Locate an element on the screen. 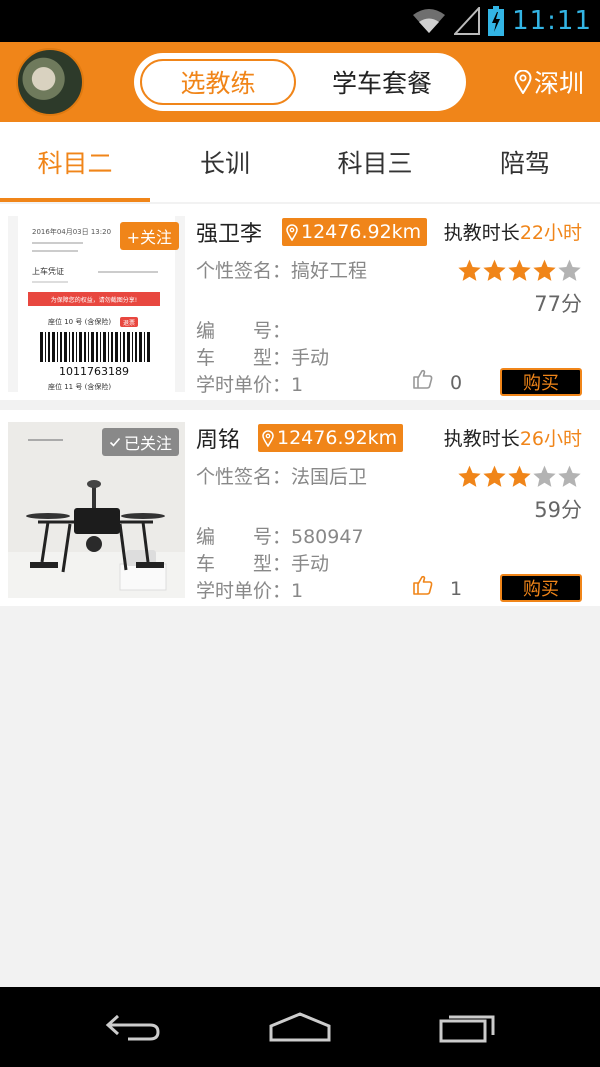  teaching-hours: 执教时长26小时 is located at coordinates (513, 437).